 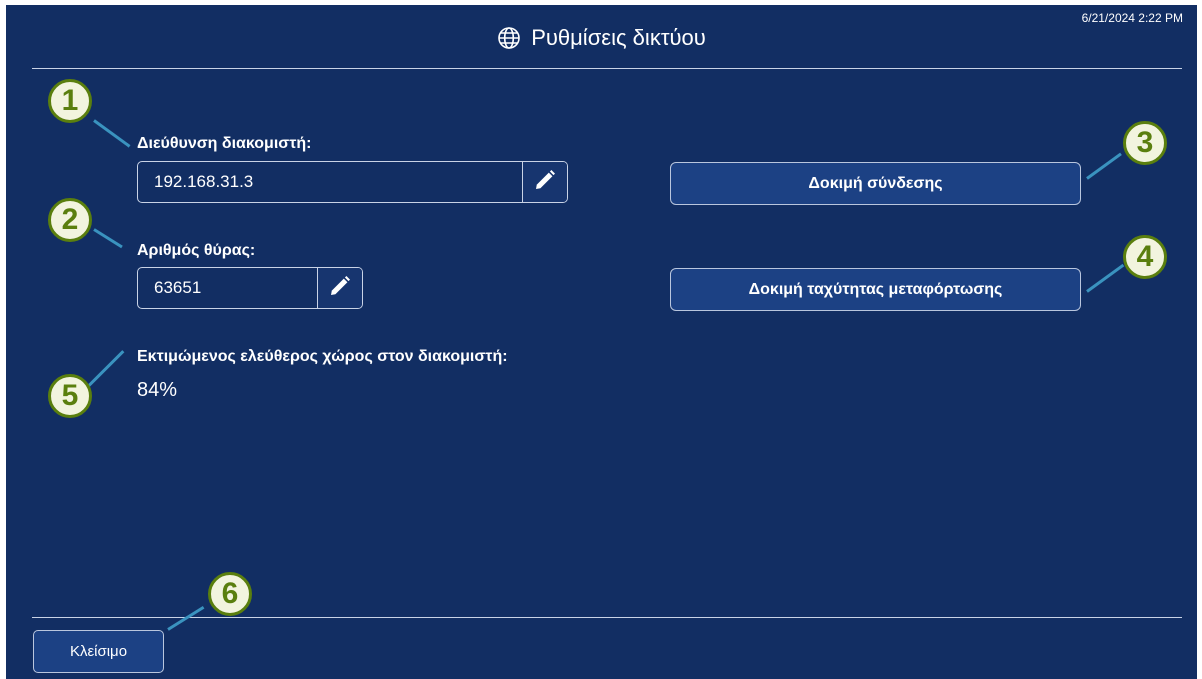 What do you see at coordinates (1132, 18) in the screenshot?
I see `timestamp: 6/21/2024 2:22 PM` at bounding box center [1132, 18].